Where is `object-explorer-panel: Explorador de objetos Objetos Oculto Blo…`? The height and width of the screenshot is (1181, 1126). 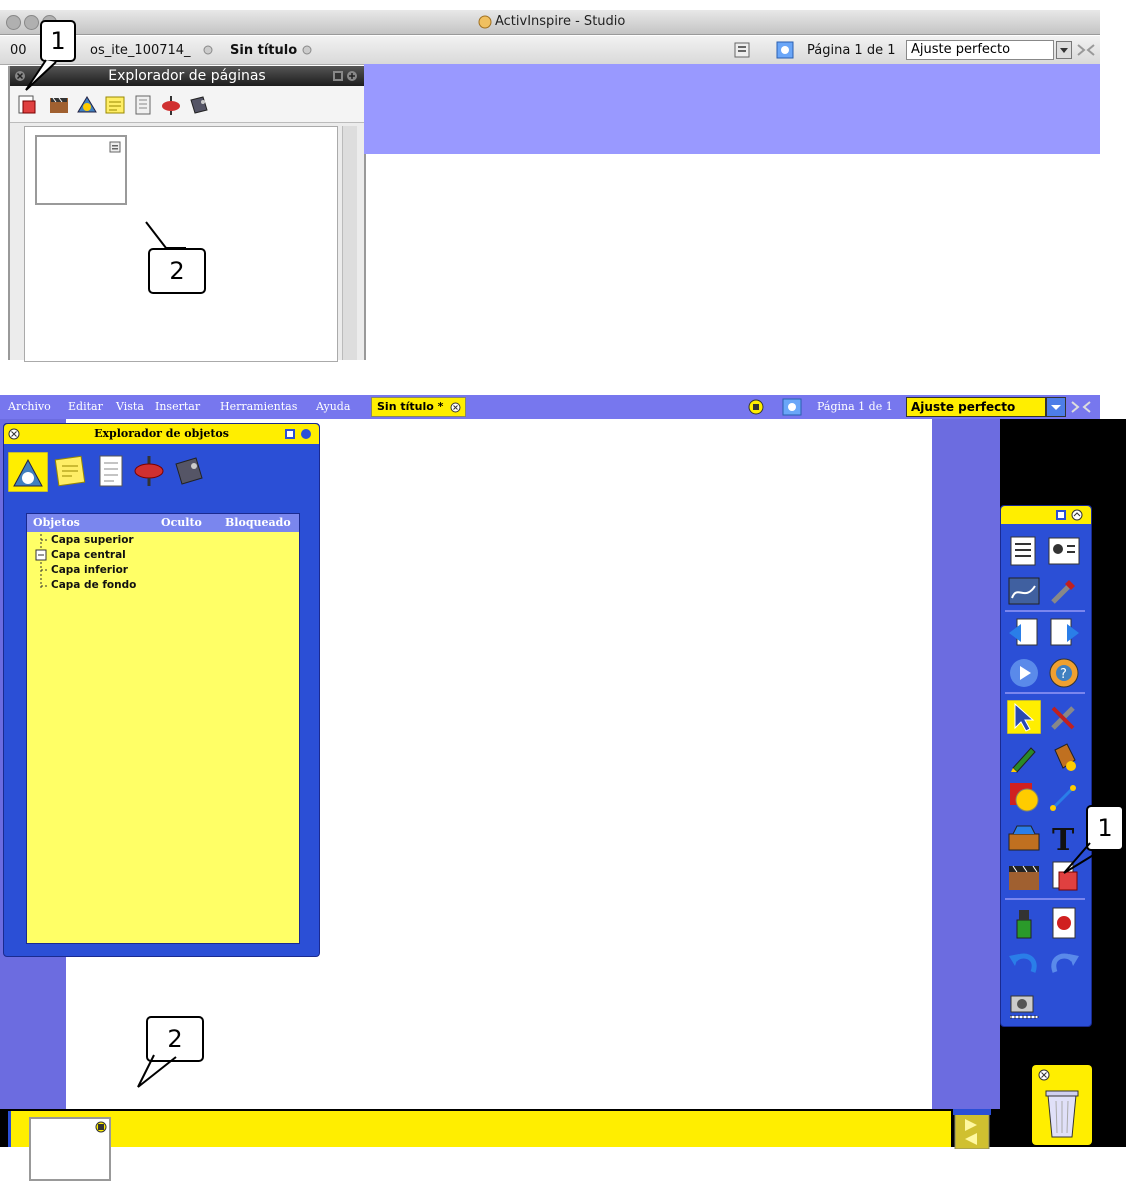
object-explorer-panel: Explorador de objetos Objetos Oculto Blo… is located at coordinates (161, 690).